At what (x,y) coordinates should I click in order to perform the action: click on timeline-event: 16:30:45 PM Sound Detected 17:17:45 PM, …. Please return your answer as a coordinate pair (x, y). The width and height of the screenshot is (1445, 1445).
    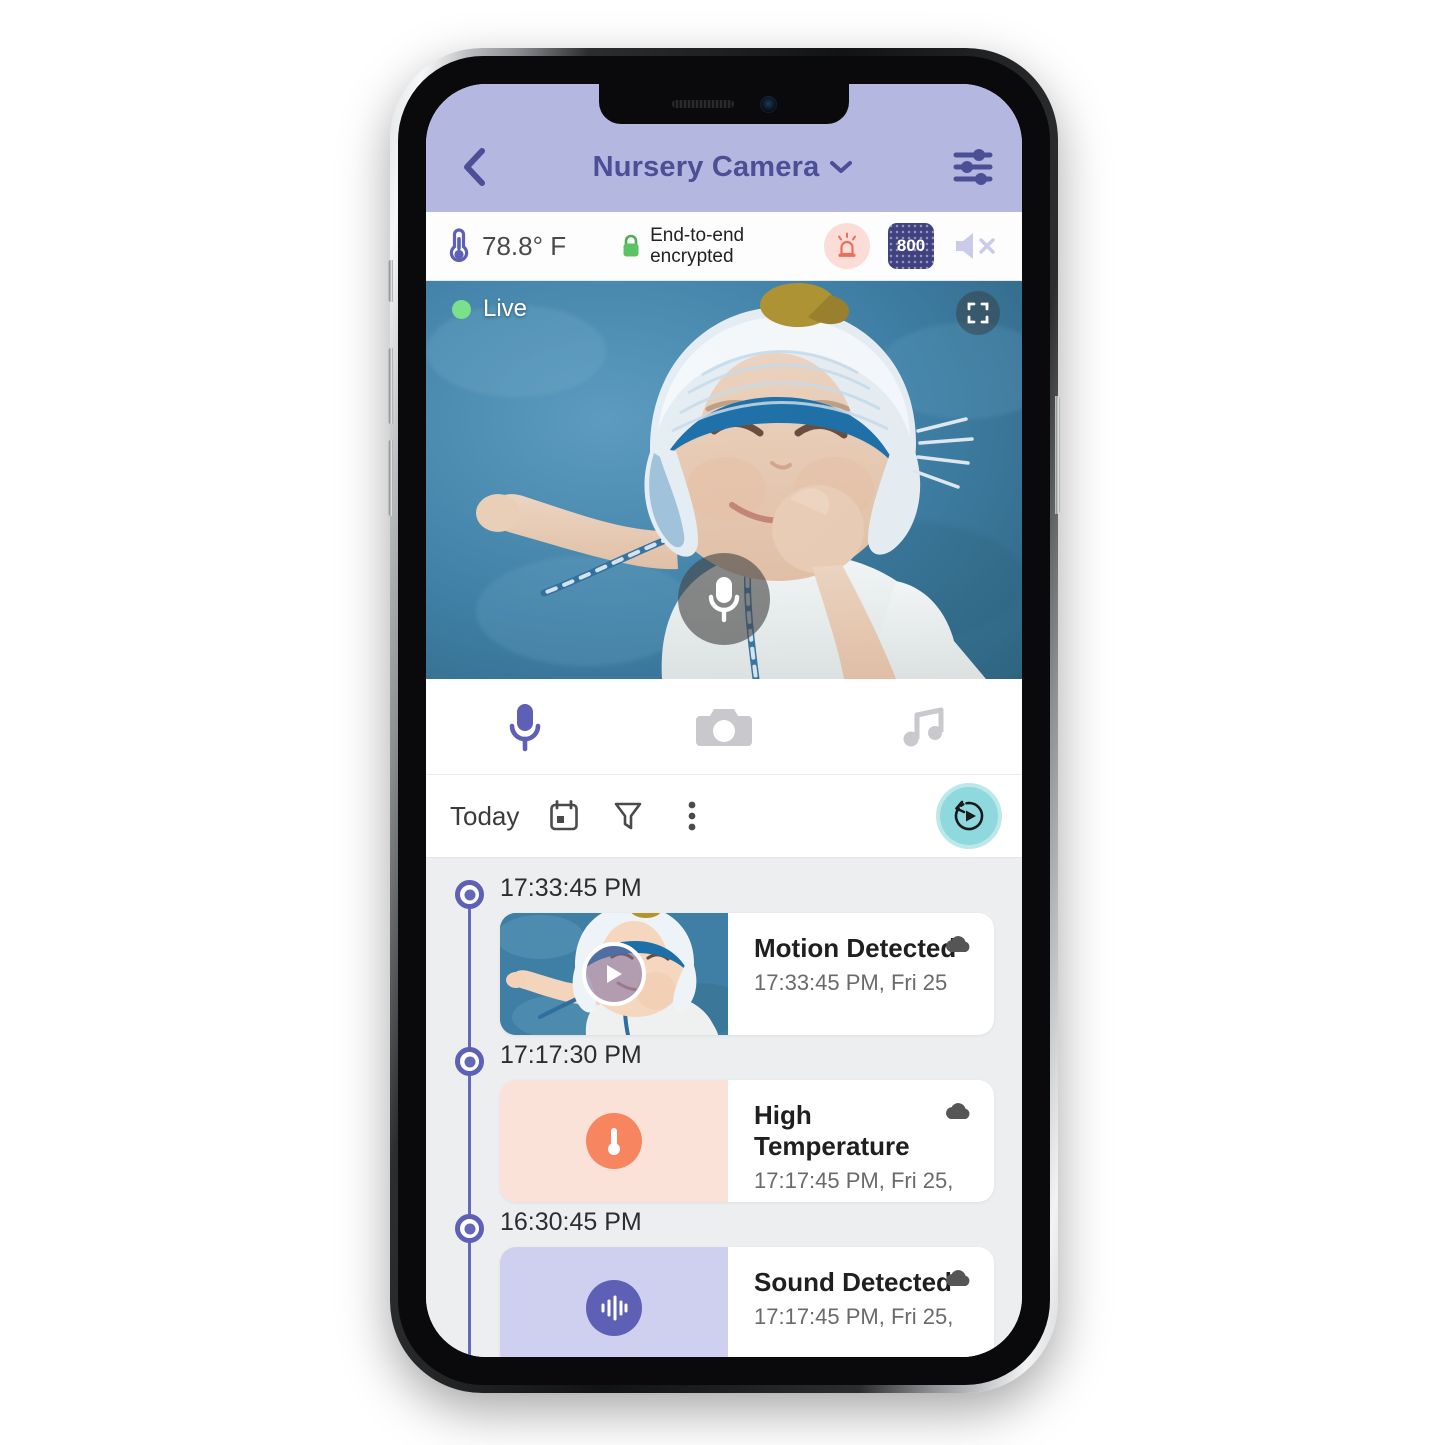
    Looking at the image, I should click on (724, 1282).